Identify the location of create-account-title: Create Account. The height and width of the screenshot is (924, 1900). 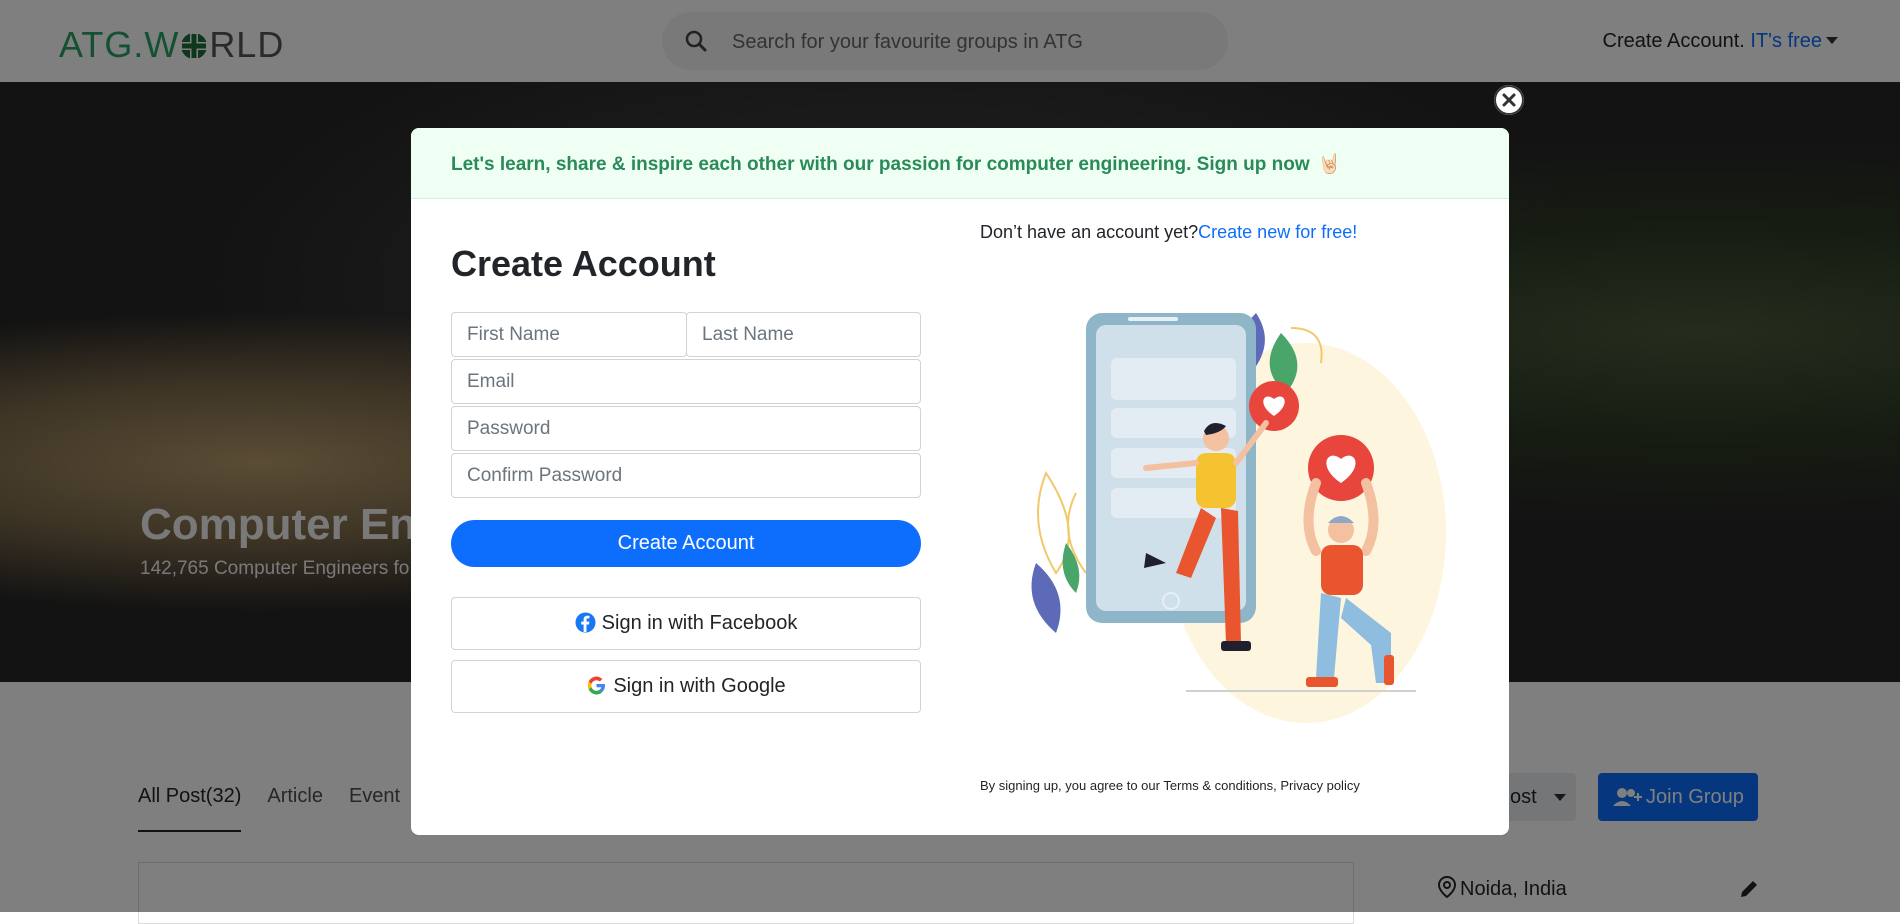
(583, 263).